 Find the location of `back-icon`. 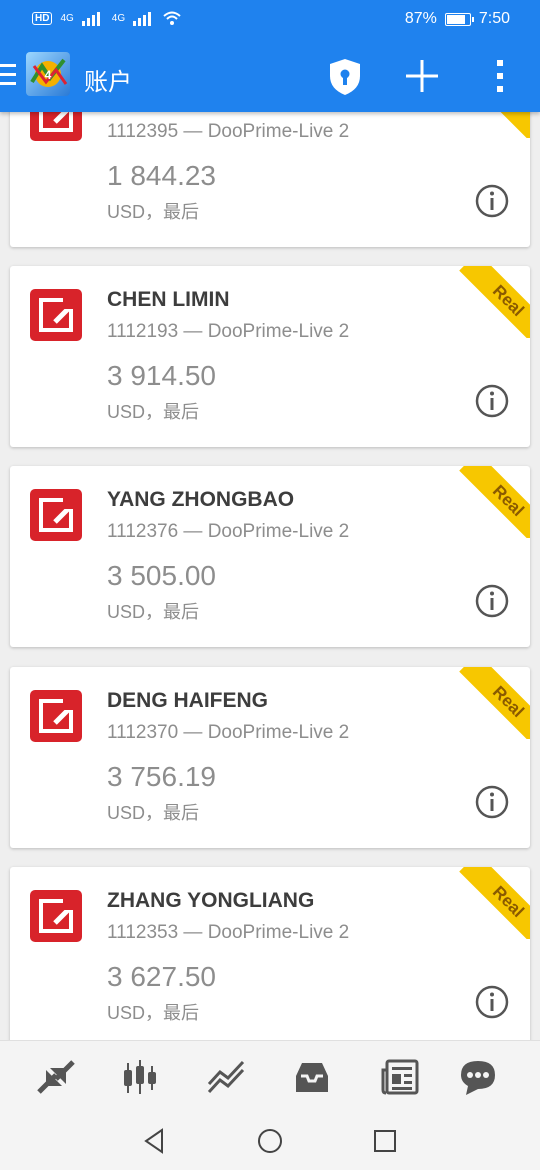

back-icon is located at coordinates (155, 1141).